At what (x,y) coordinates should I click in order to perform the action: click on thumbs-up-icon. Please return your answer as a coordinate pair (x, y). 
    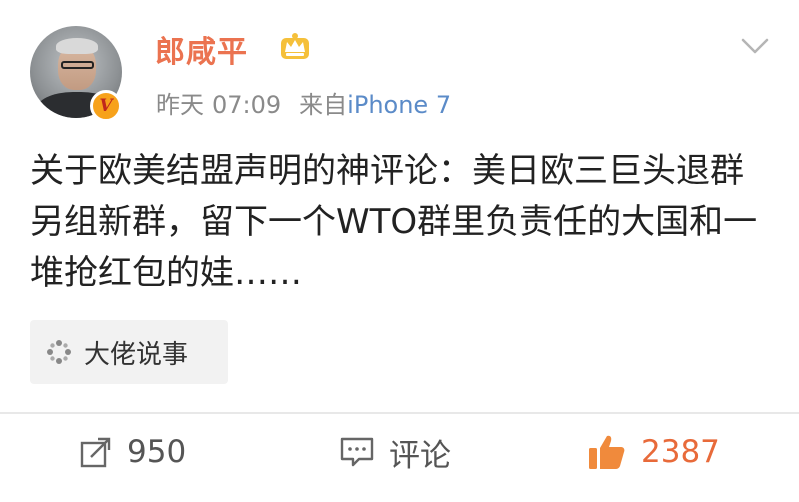
    Looking at the image, I should click on (607, 452).